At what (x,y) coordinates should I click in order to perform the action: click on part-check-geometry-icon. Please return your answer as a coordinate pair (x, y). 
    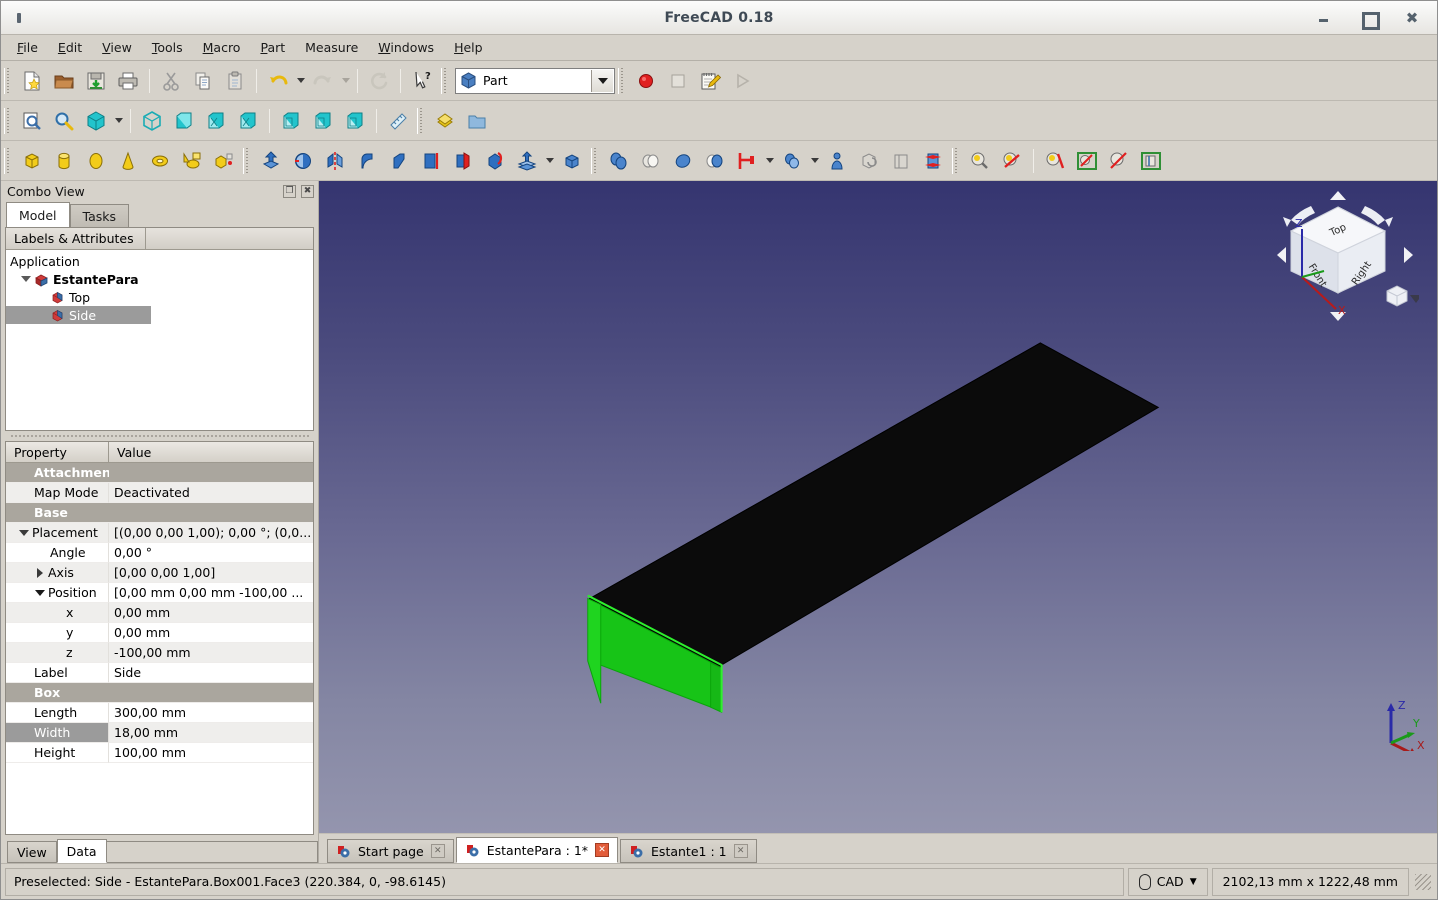
    Looking at the image, I should click on (837, 161).